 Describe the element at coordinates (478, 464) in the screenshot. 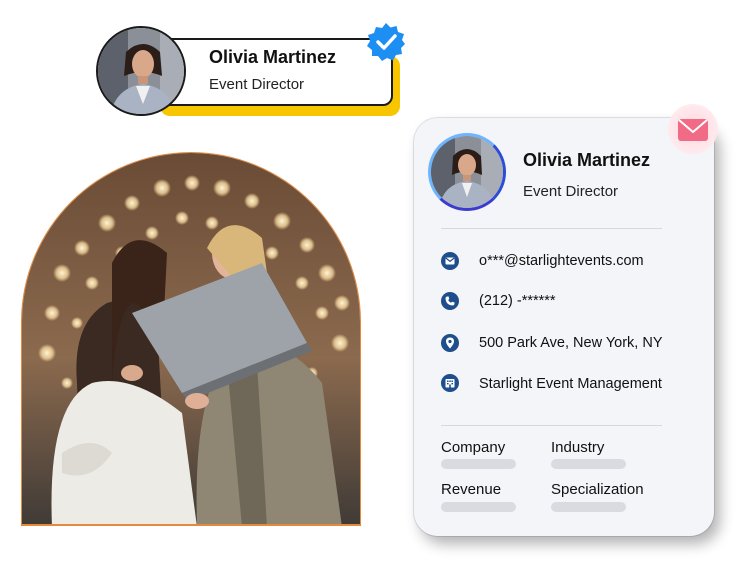

I see `field-company-placeholder` at that location.